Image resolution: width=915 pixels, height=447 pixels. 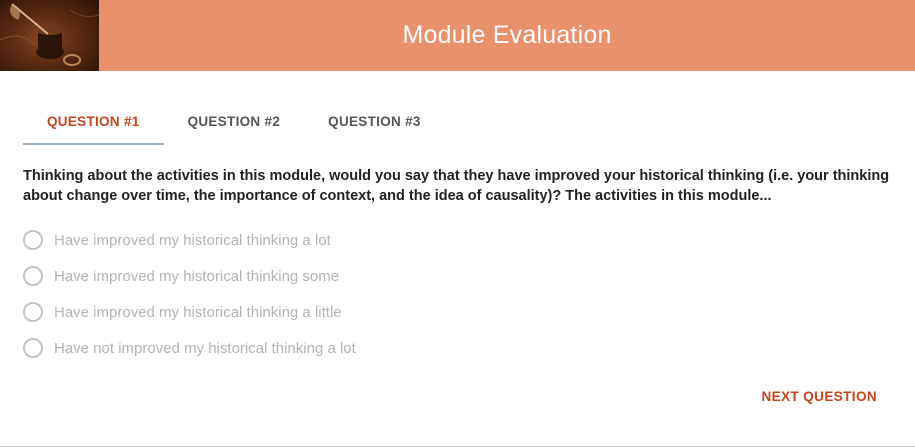 What do you see at coordinates (507, 35) in the screenshot?
I see `page-title: Module Evaluation` at bounding box center [507, 35].